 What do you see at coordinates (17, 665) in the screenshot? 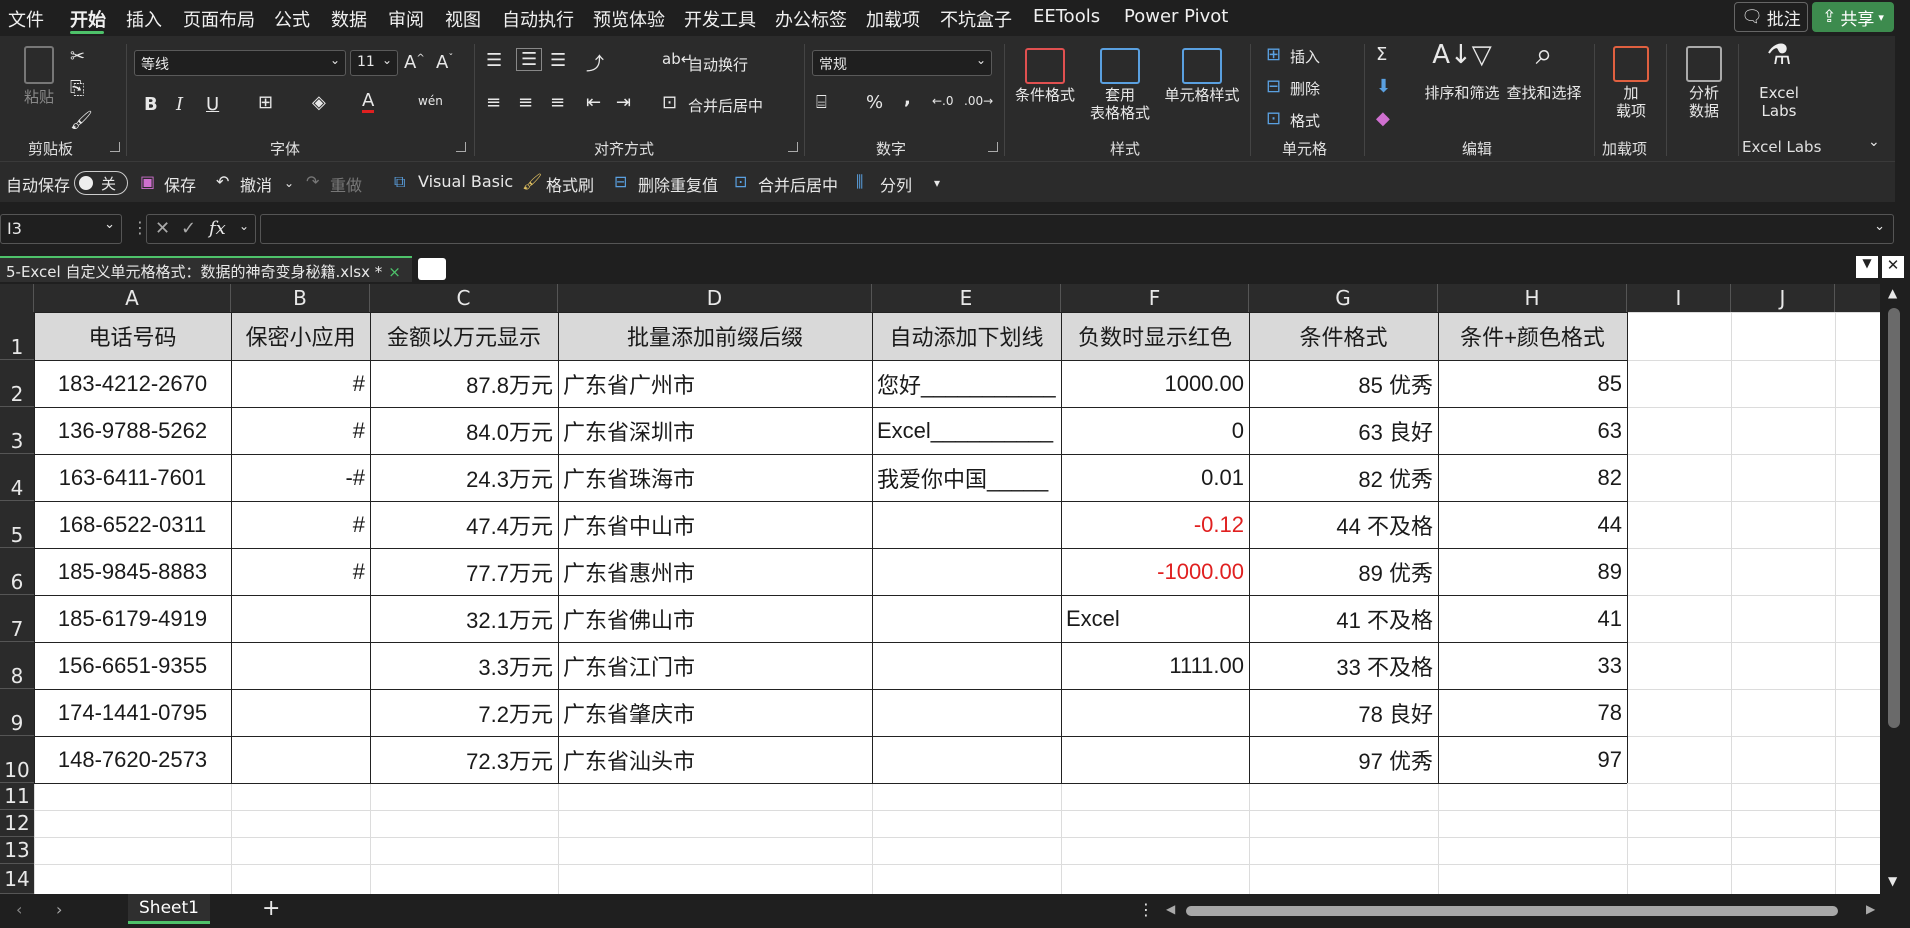
I see `row-header-8: 8` at bounding box center [17, 665].